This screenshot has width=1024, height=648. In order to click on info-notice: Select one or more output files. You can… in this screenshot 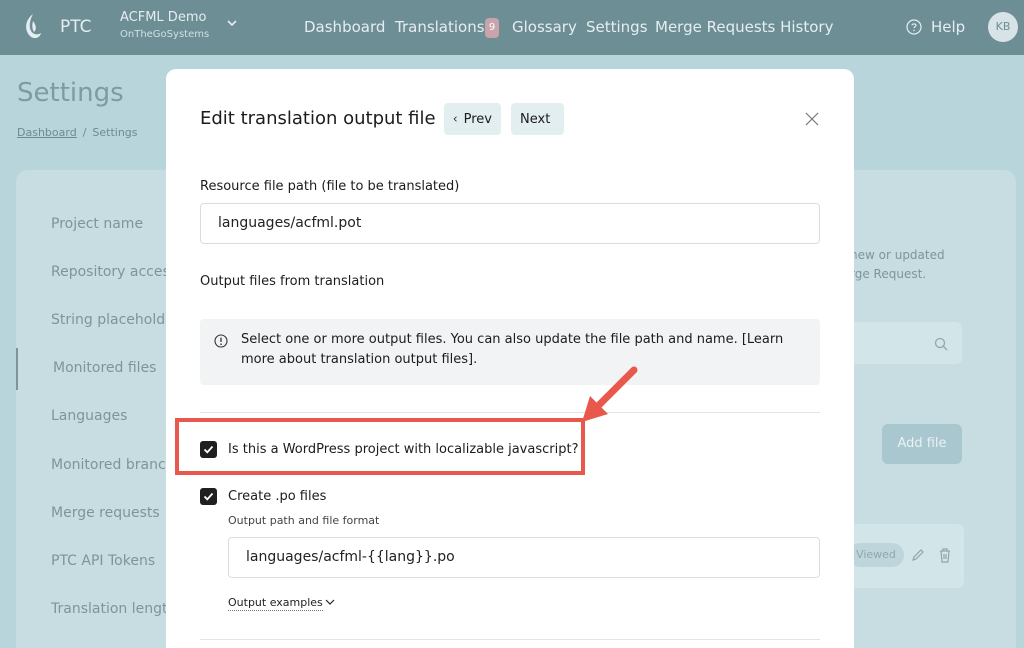, I will do `click(510, 352)`.